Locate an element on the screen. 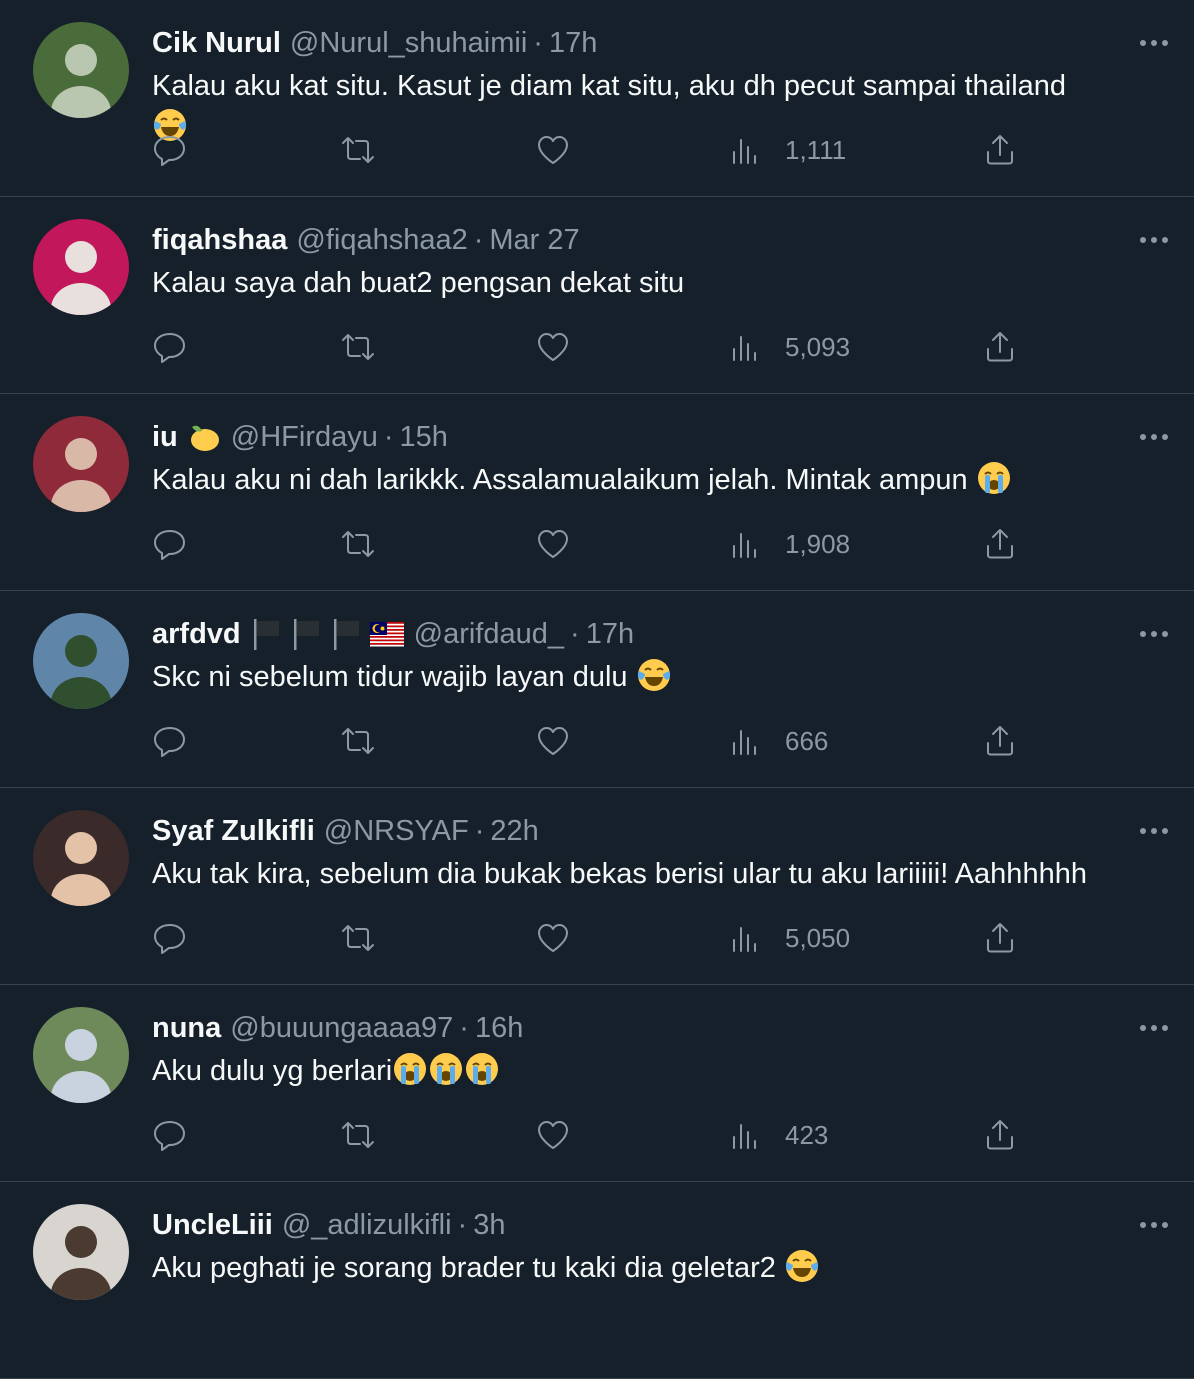 The image size is (1194, 1379). user-handle: @HFirdayu is located at coordinates (304, 437).